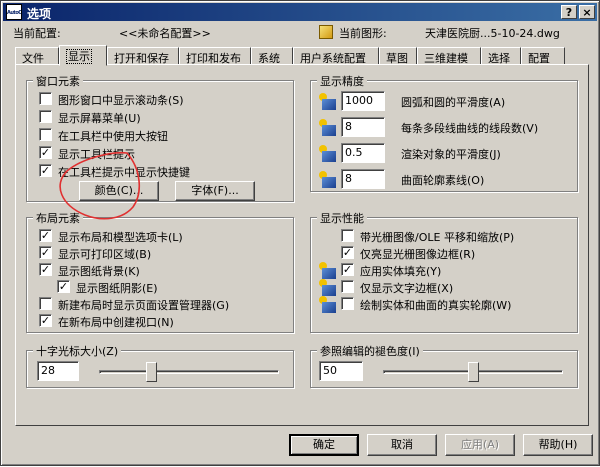 This screenshot has height=467, width=600. What do you see at coordinates (451, 154) in the screenshot?
I see `rendered-smoothness-label: 渲染对象的平滑度(J)` at bounding box center [451, 154].